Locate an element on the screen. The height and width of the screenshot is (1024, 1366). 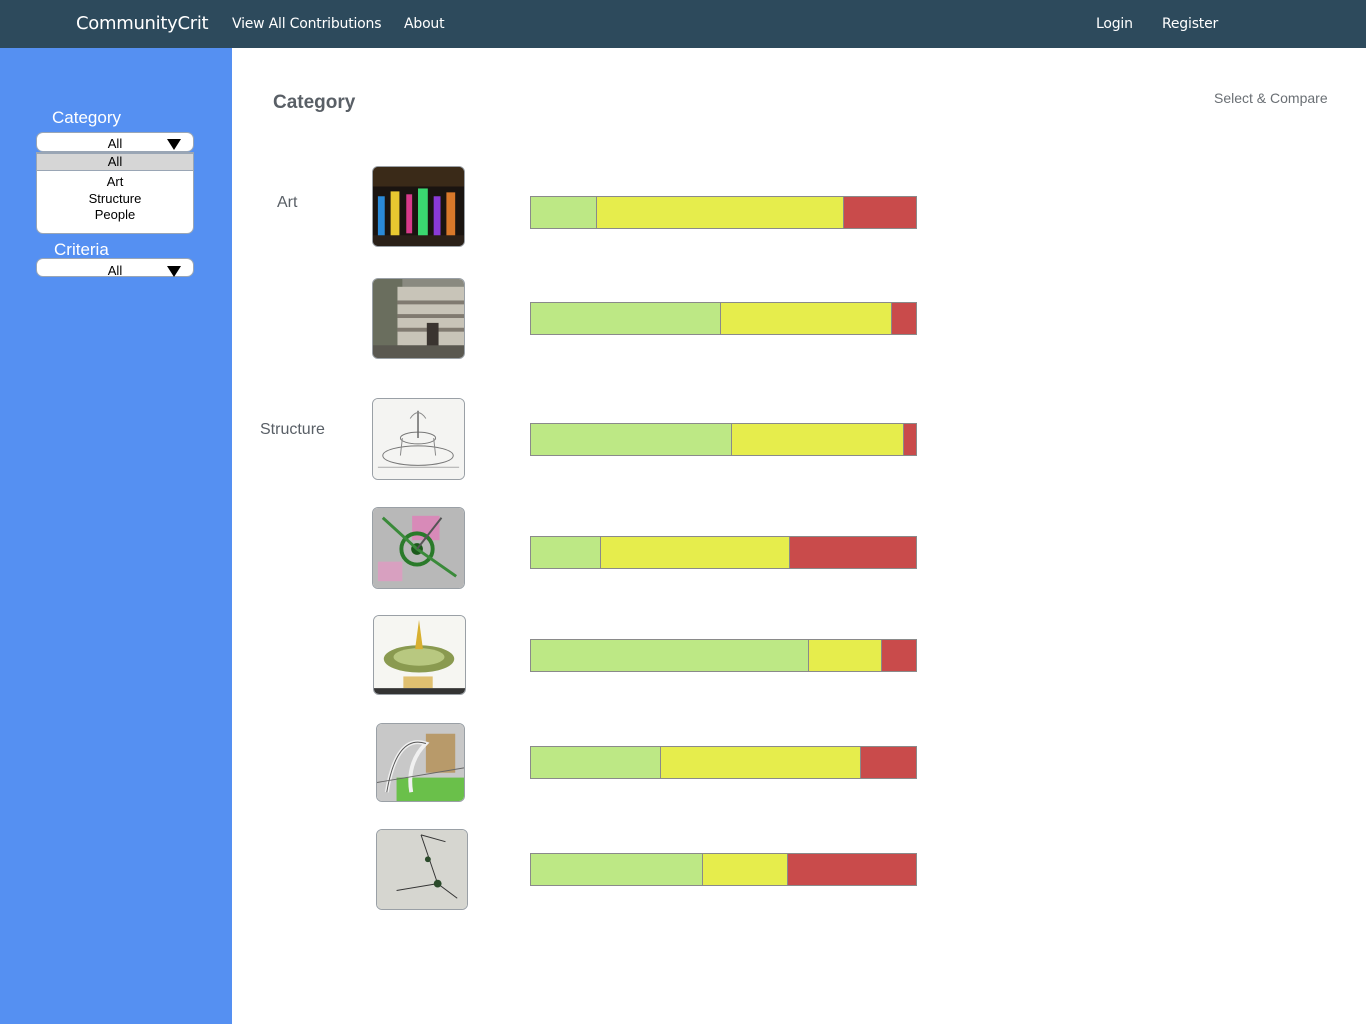
login-link: Login is located at coordinates (1114, 24).